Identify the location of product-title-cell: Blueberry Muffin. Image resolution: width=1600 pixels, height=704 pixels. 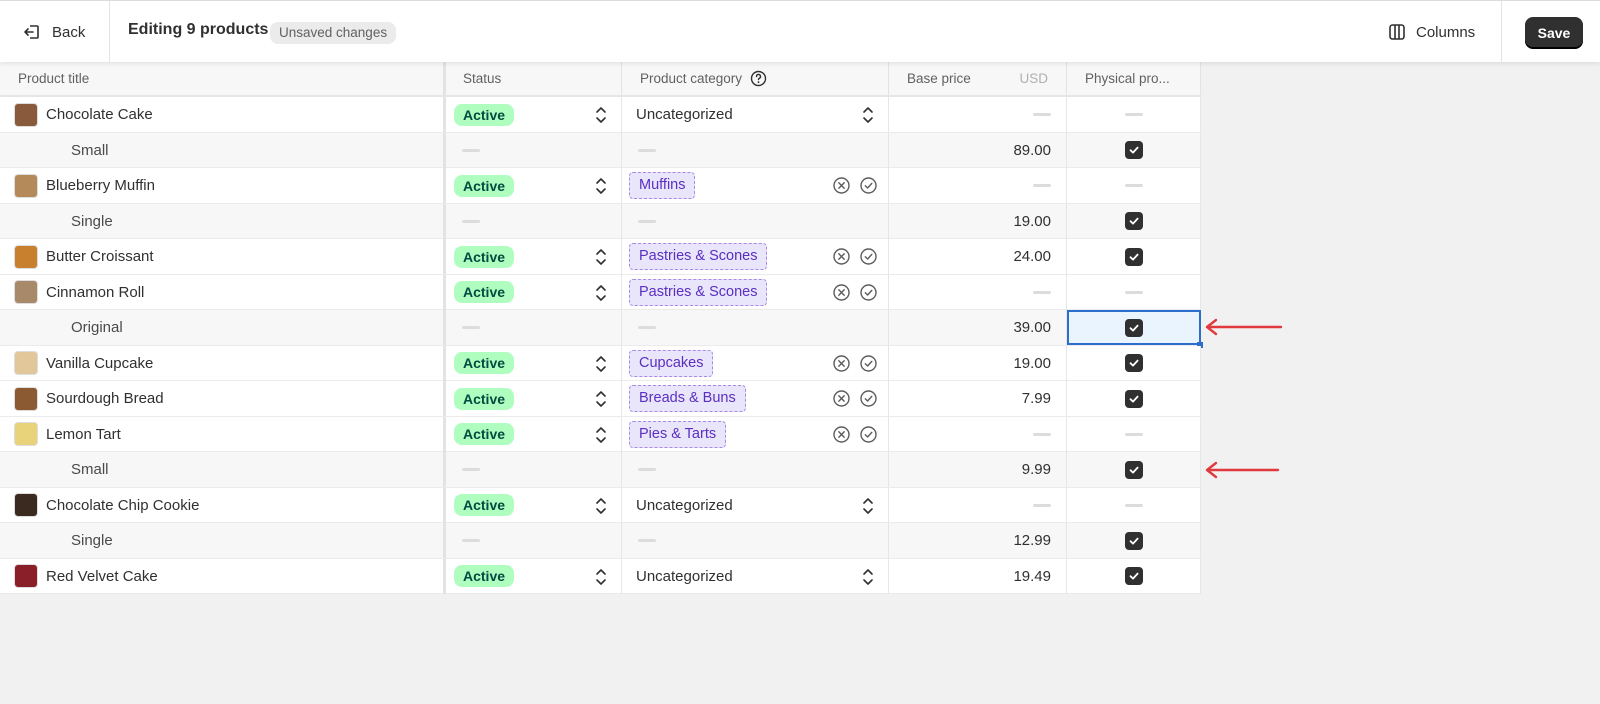
(223, 185).